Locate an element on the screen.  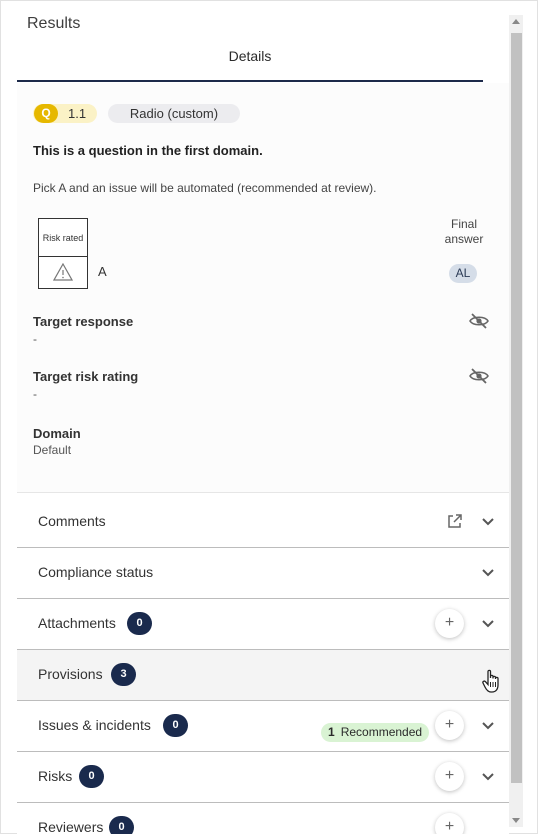
accordion-reviewers: Reviewers 0 + is located at coordinates (263, 818).